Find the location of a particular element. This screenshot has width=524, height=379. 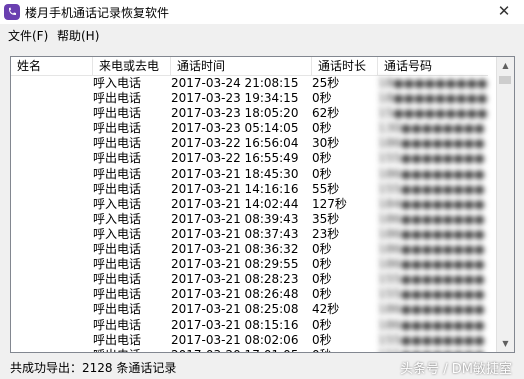

table-row: 呼出电话 2017-03-21 08:15:16 0秒 186●●●●●●●● is located at coordinates (249, 325).